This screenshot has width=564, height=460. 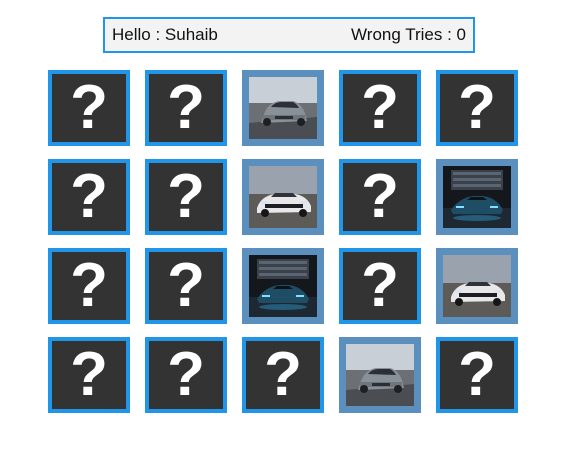 What do you see at coordinates (289, 35) in the screenshot?
I see `game-info-bar: Hello : Suhaib Wrong Tries : 0` at bounding box center [289, 35].